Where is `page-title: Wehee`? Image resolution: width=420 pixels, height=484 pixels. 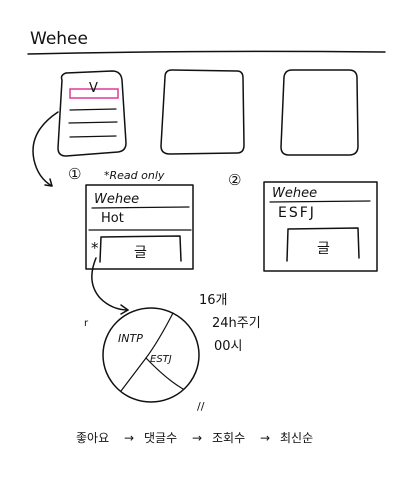 page-title: Wehee is located at coordinates (59, 39).